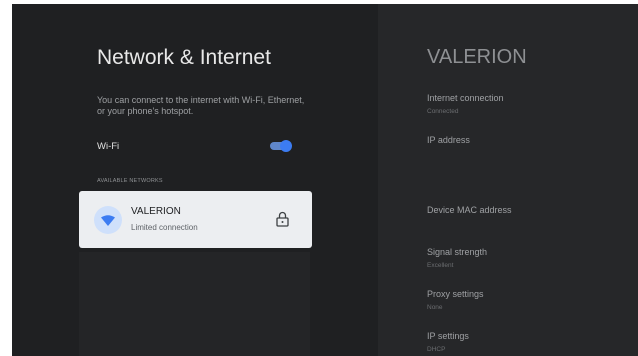 Image resolution: width=638 pixels, height=356 pixels. Describe the element at coordinates (435, 307) in the screenshot. I see `detail-value: None` at that location.